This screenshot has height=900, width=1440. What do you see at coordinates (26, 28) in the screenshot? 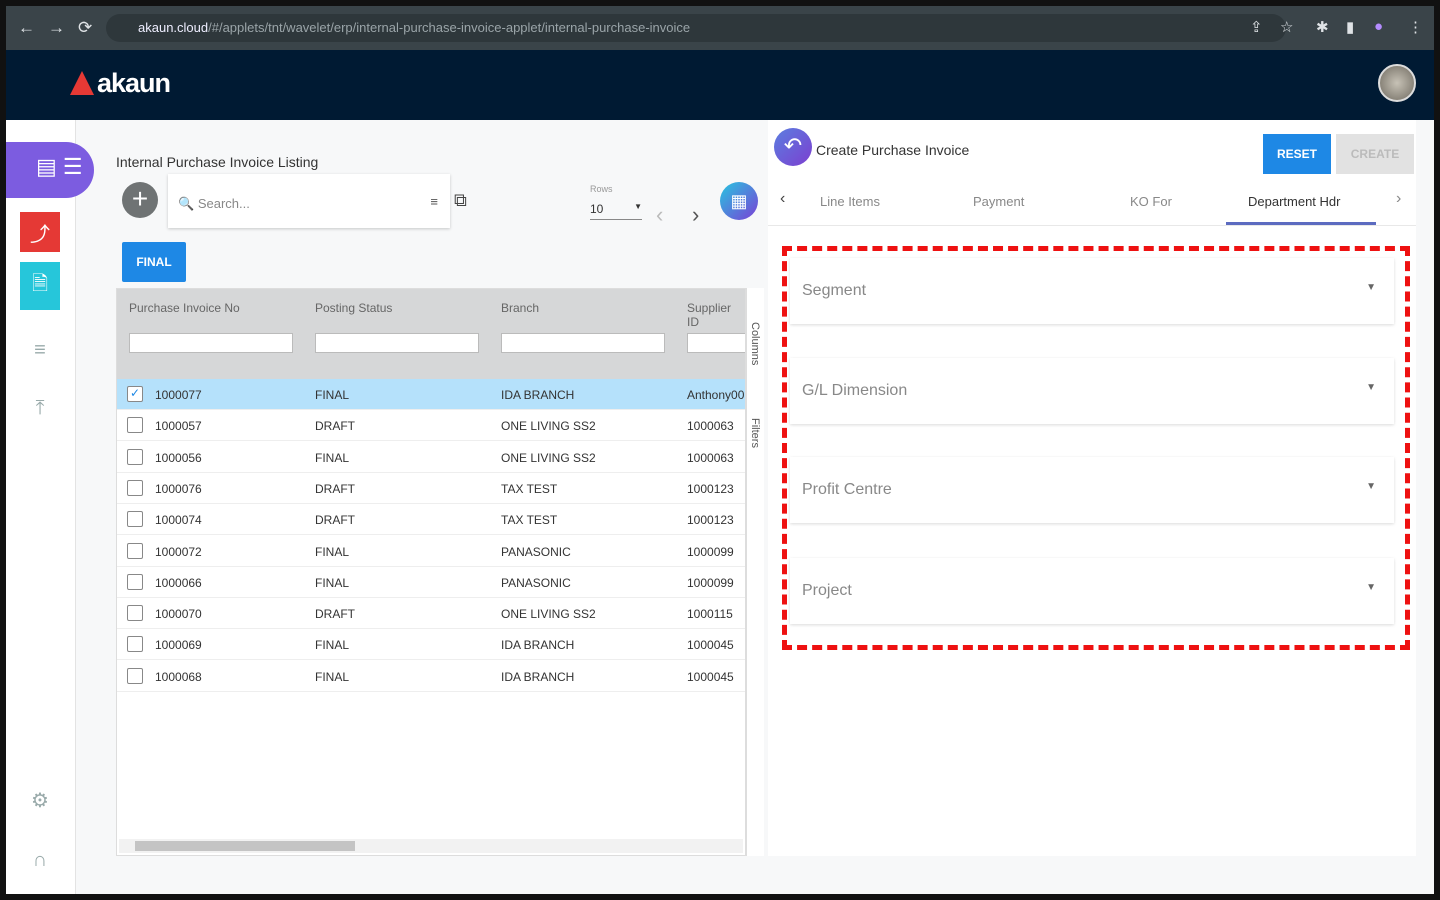
I see `back-icon: ←` at bounding box center [26, 28].